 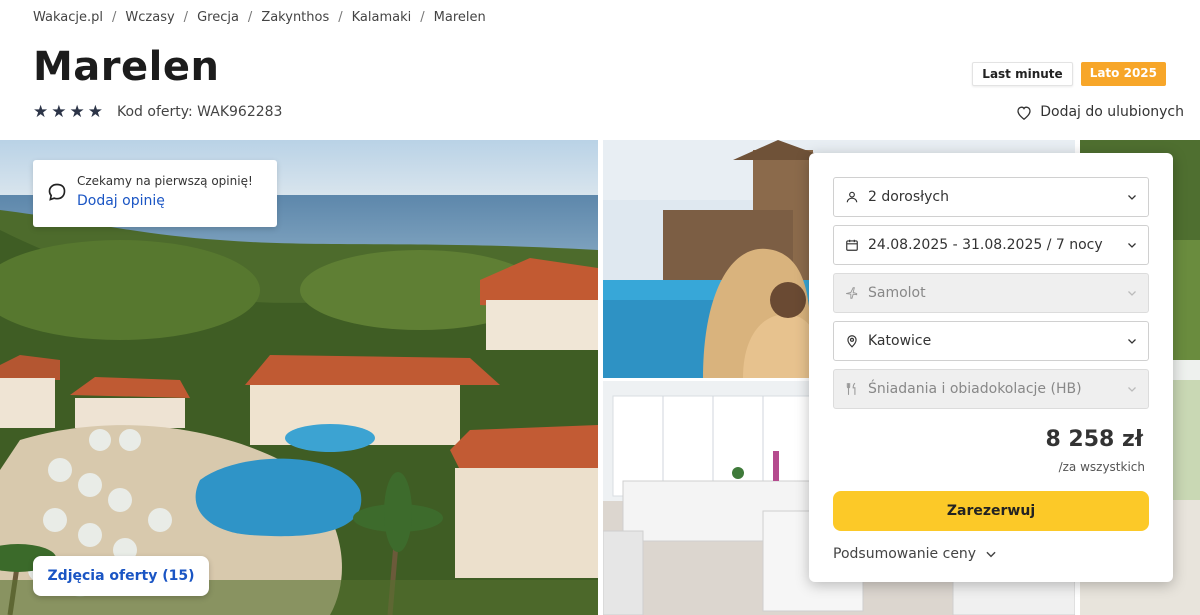 I want to click on breadcrumb-item-current: Marelen, so click(x=460, y=17).